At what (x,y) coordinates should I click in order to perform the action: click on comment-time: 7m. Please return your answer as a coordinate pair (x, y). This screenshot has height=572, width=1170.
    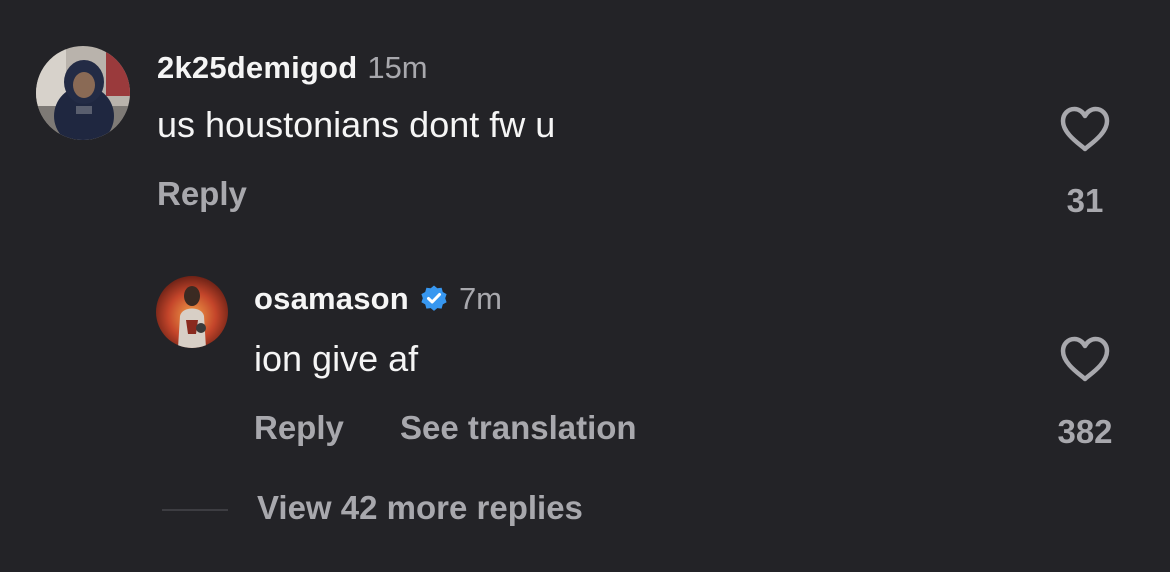
    Looking at the image, I should click on (480, 298).